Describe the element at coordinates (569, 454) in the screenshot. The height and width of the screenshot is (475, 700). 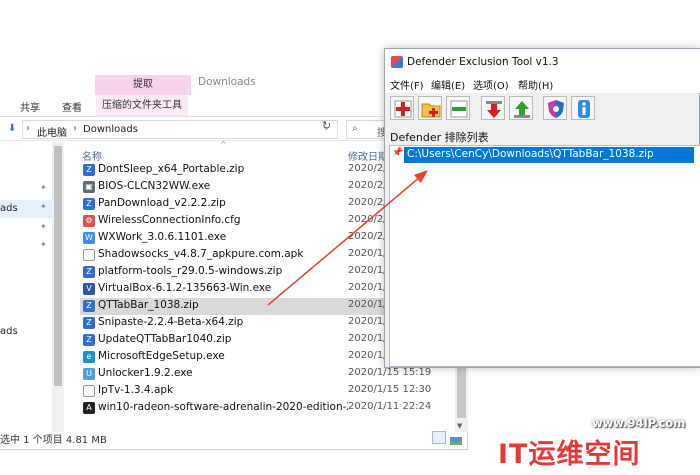
I see `watermark-brand-logo: IT运维空间` at that location.